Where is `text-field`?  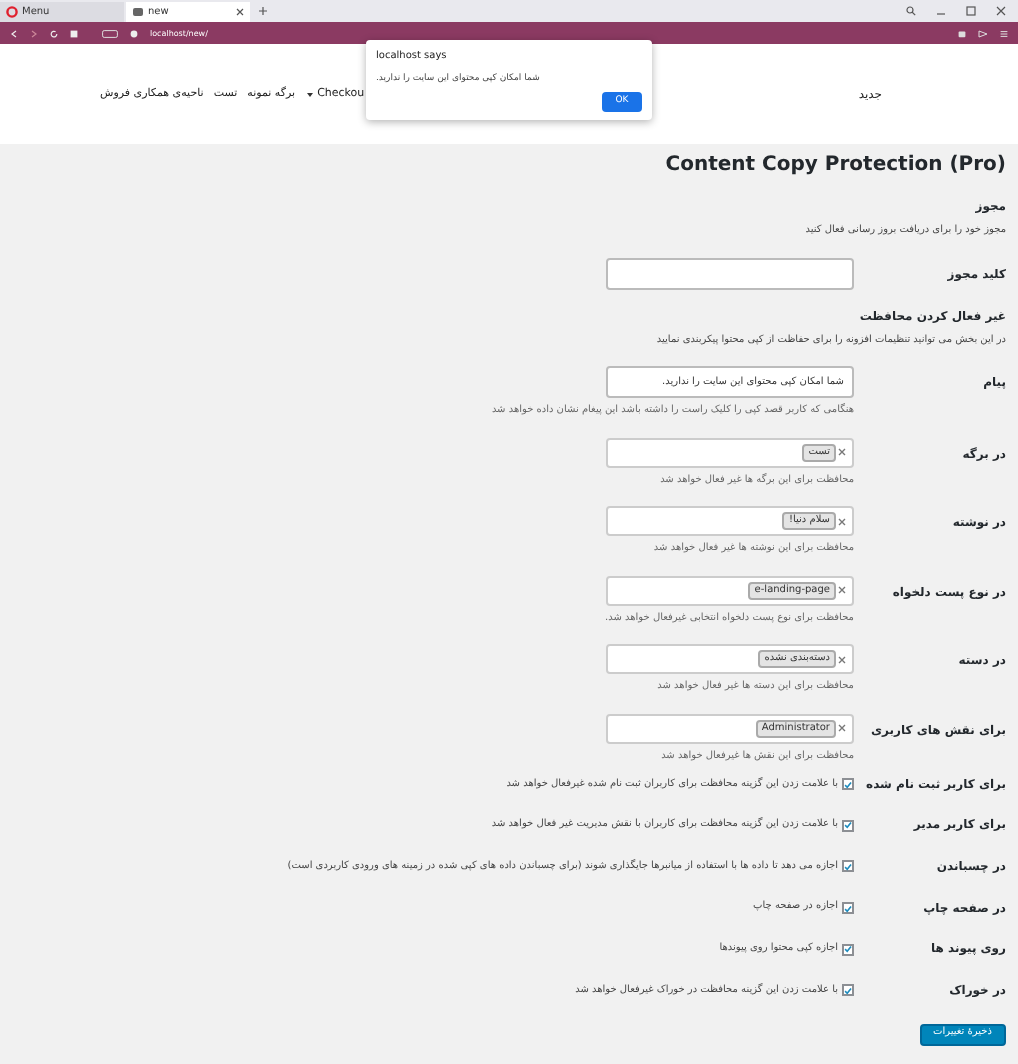
text-field is located at coordinates (730, 273).